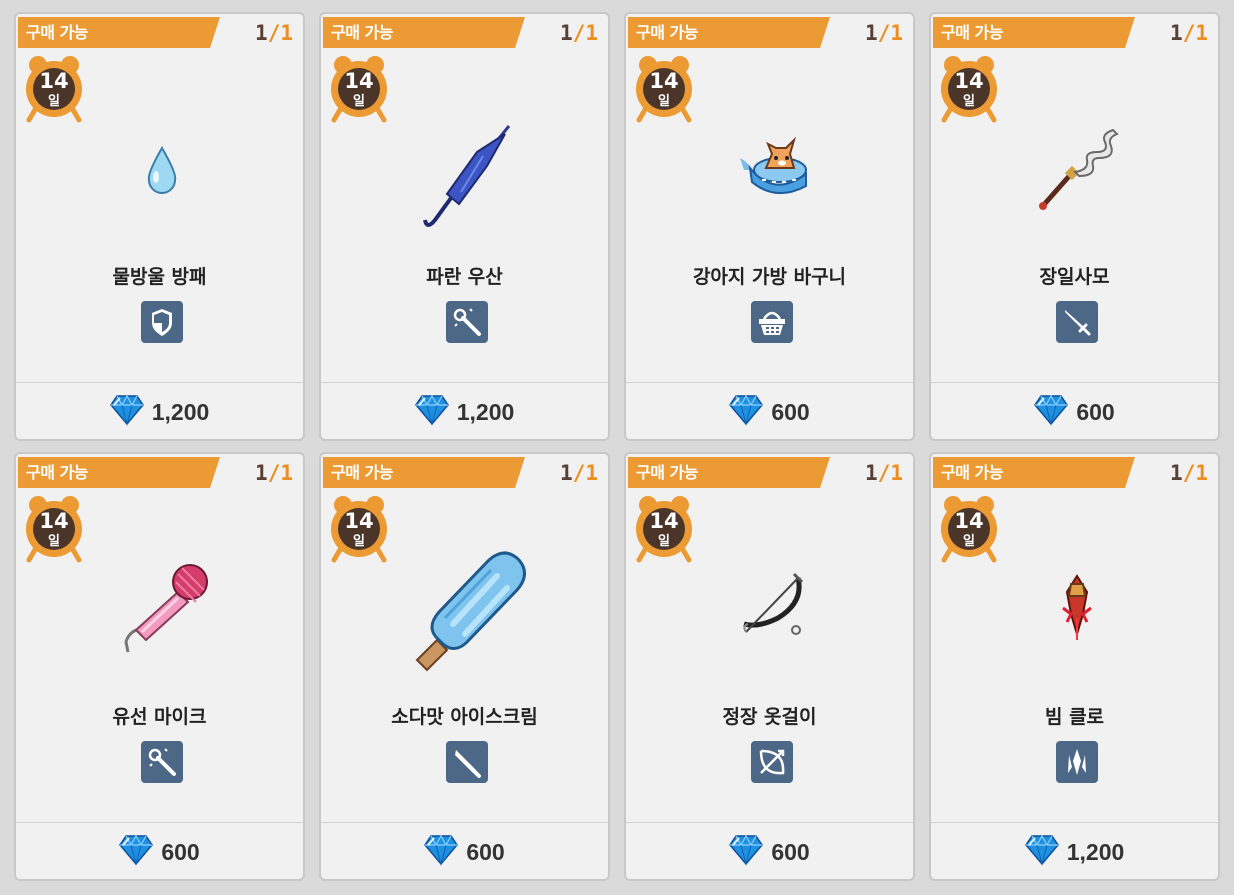  I want to click on shop-item-card: 구매 가능 1/1 14 일 강아지 가방 바구니 600, so click(769, 226).